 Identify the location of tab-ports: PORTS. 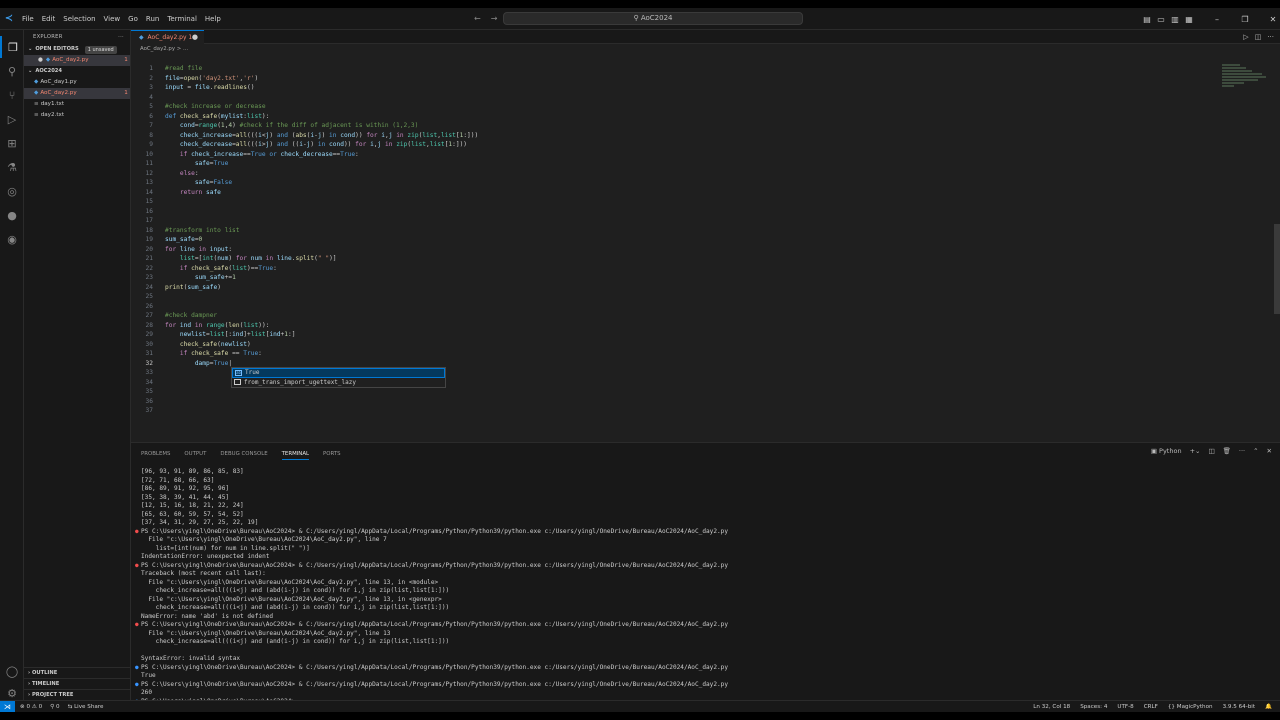
(332, 455).